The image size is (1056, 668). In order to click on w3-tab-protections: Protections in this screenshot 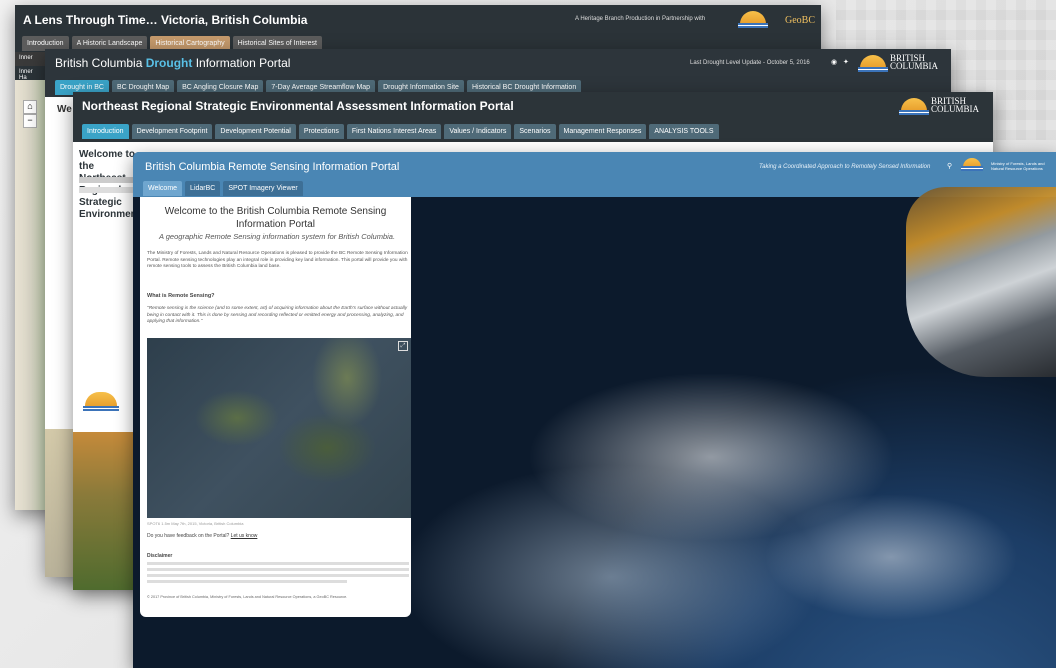, I will do `click(321, 131)`.